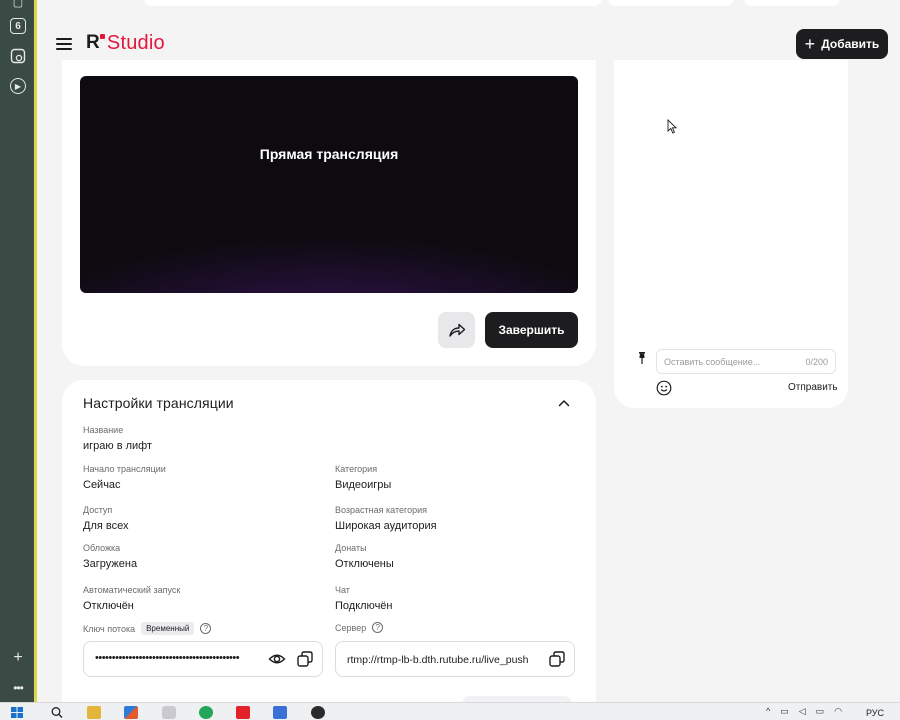  Describe the element at coordinates (363, 477) in the screenshot. I see `field-category: Категория Видеоигры` at that location.